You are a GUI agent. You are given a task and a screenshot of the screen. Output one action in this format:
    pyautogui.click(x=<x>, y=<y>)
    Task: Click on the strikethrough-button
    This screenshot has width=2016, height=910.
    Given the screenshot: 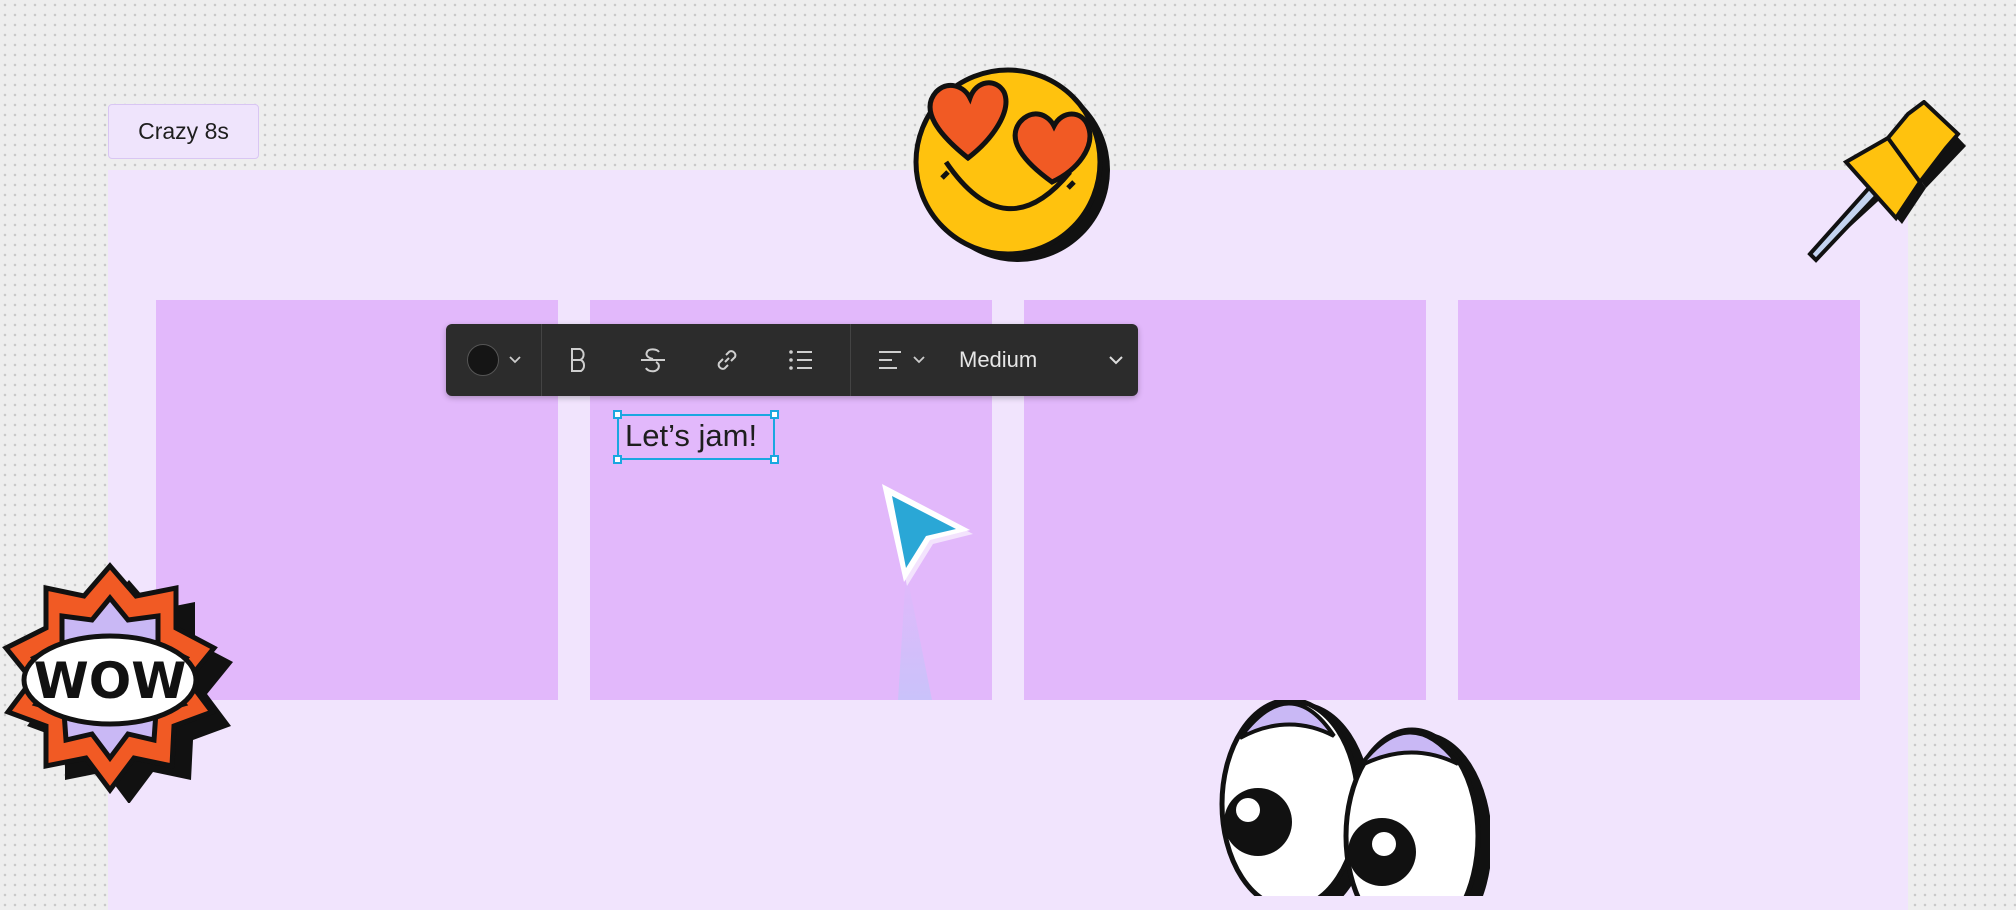 What is the action you would take?
    pyautogui.click(x=653, y=360)
    